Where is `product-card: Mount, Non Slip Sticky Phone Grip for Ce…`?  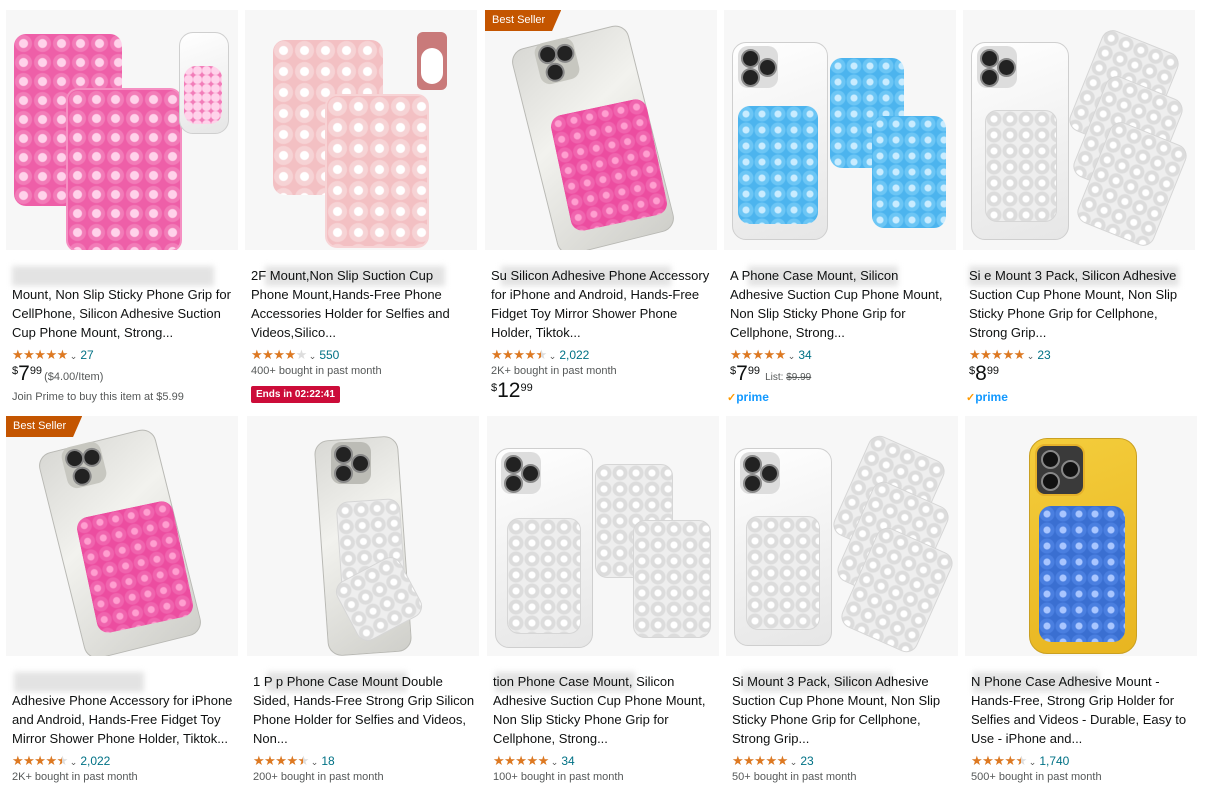
product-card: Mount, Non Slip Sticky Phone Grip for Ce… is located at coordinates (122, 206).